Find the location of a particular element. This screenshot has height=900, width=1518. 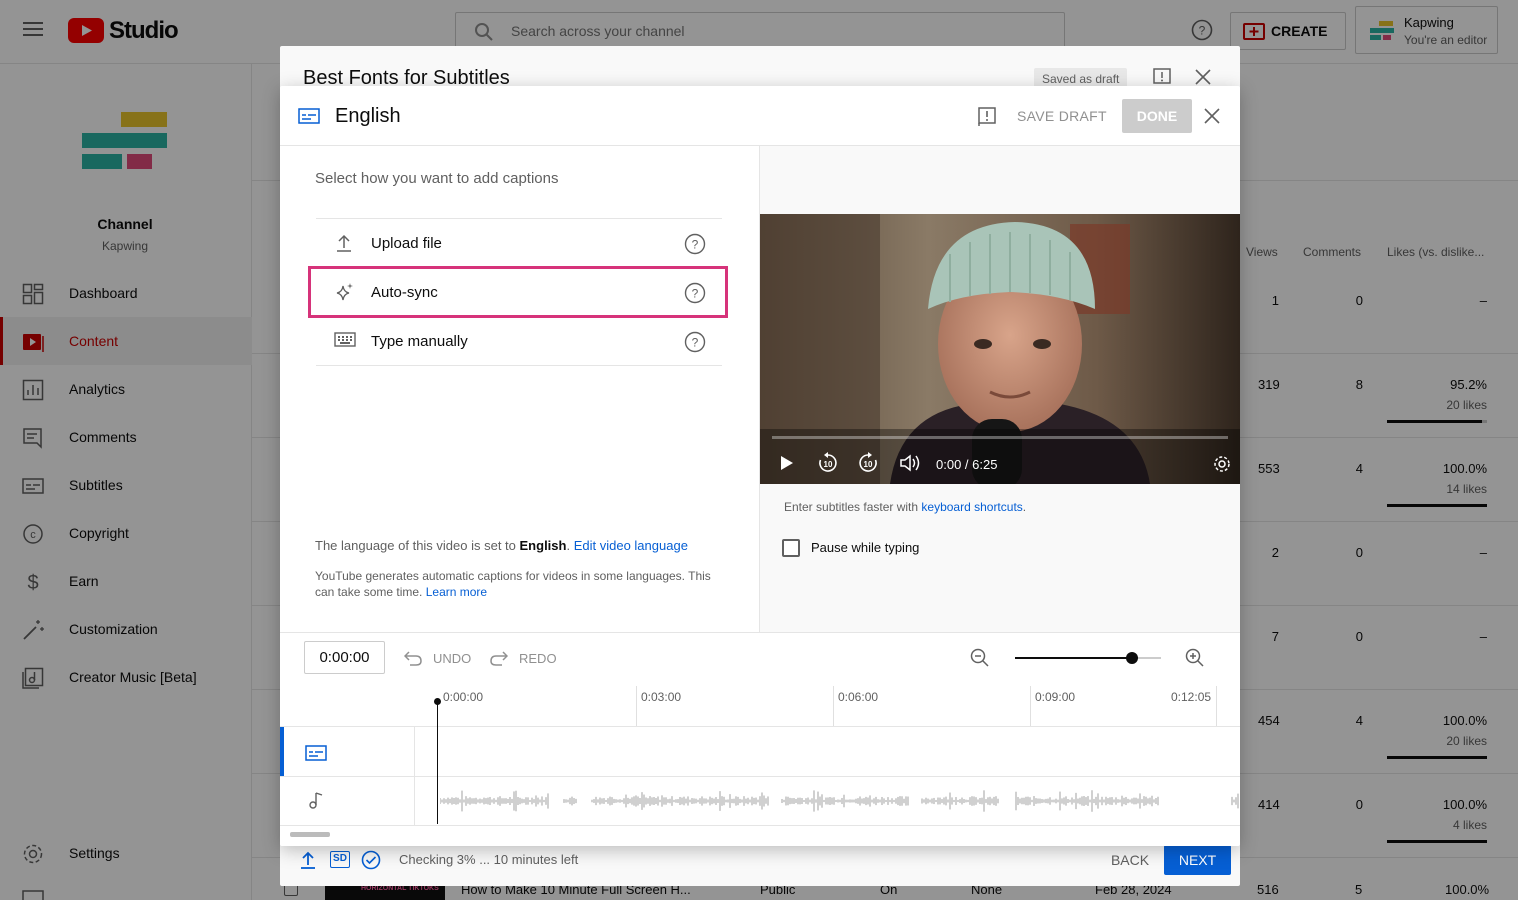

timeline-marker: 0:03:00 is located at coordinates (661, 697).